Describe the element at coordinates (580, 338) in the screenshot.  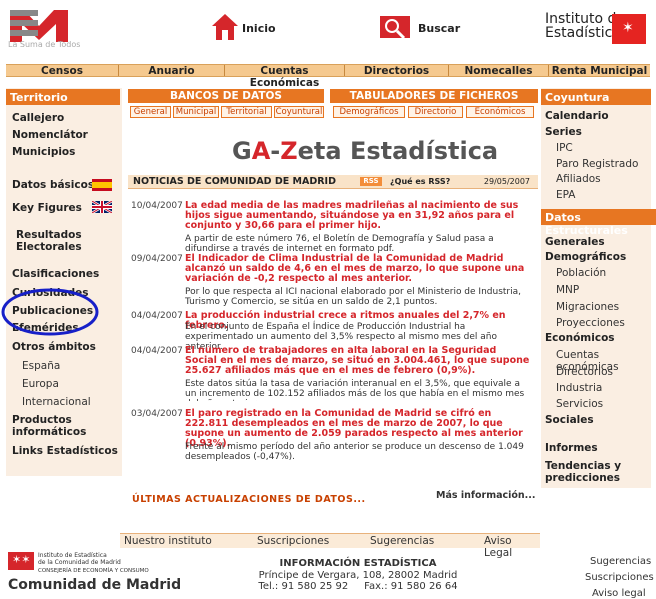
I see `link-economicos: Económicos` at that location.